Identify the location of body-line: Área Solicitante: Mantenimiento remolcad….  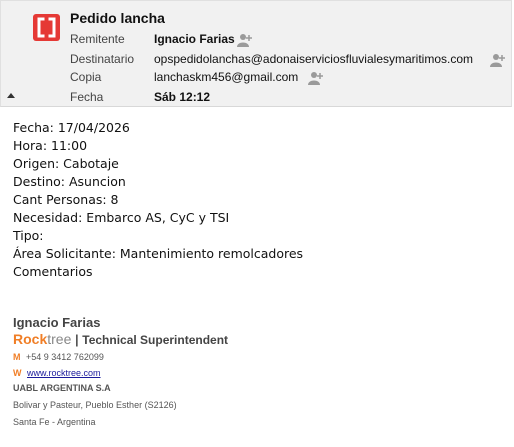
(158, 253).